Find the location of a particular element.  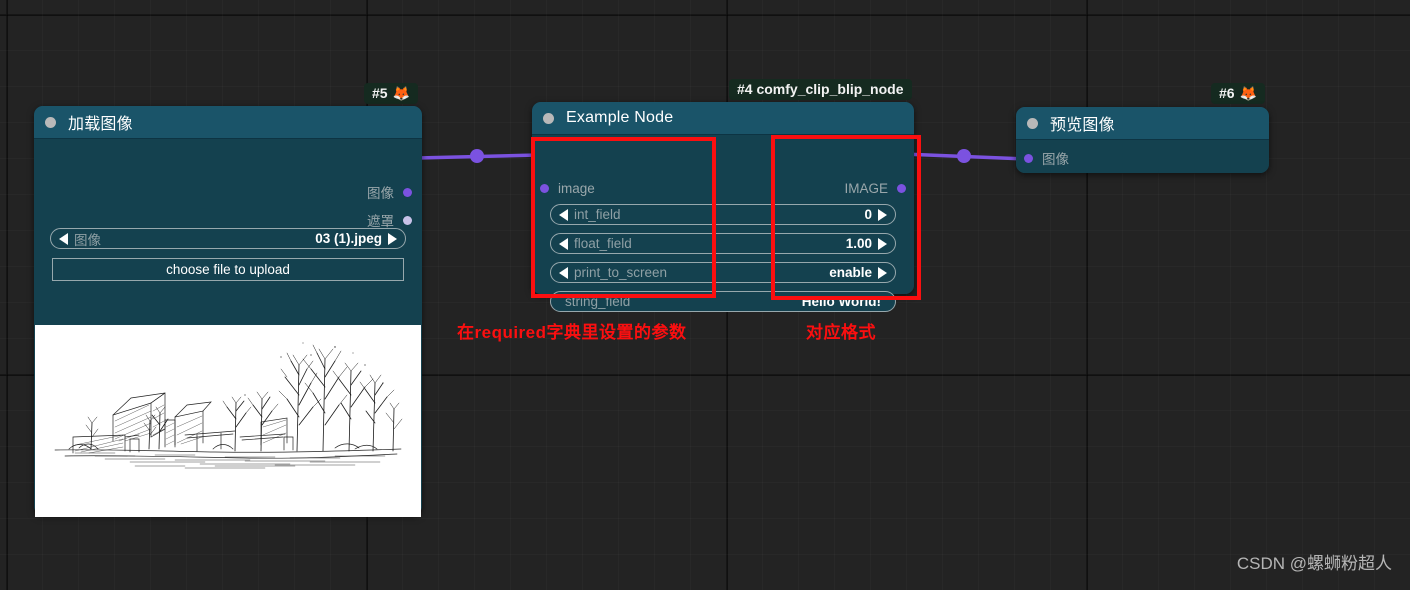

annotation-box-value-format is located at coordinates (846, 217).